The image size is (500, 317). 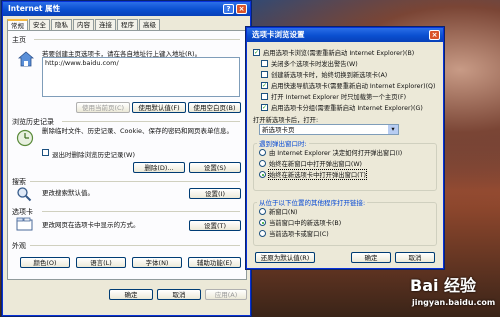 What do you see at coordinates (264, 63) in the screenshot?
I see `warn-close-checkbox` at bounding box center [264, 63].